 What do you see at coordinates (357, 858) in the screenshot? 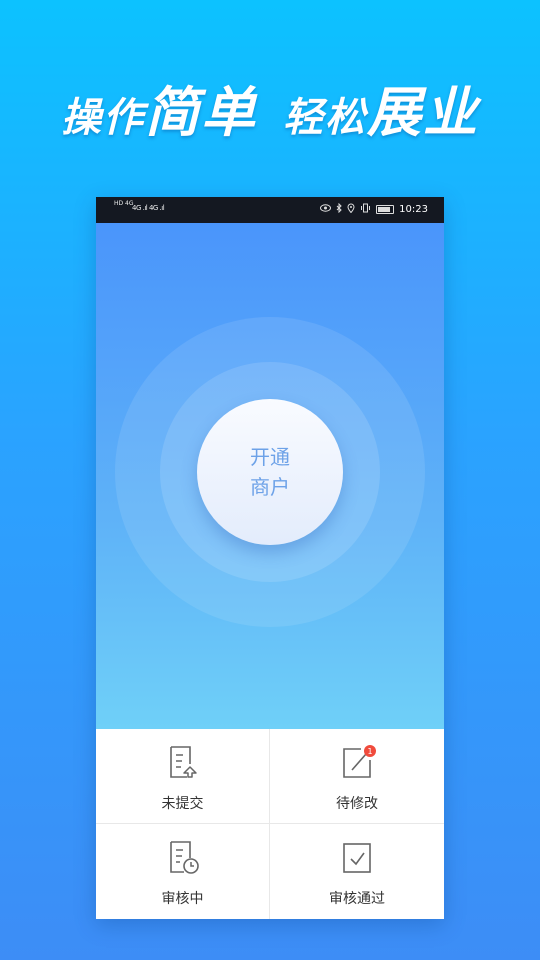
I see `approved-check-icon` at bounding box center [357, 858].